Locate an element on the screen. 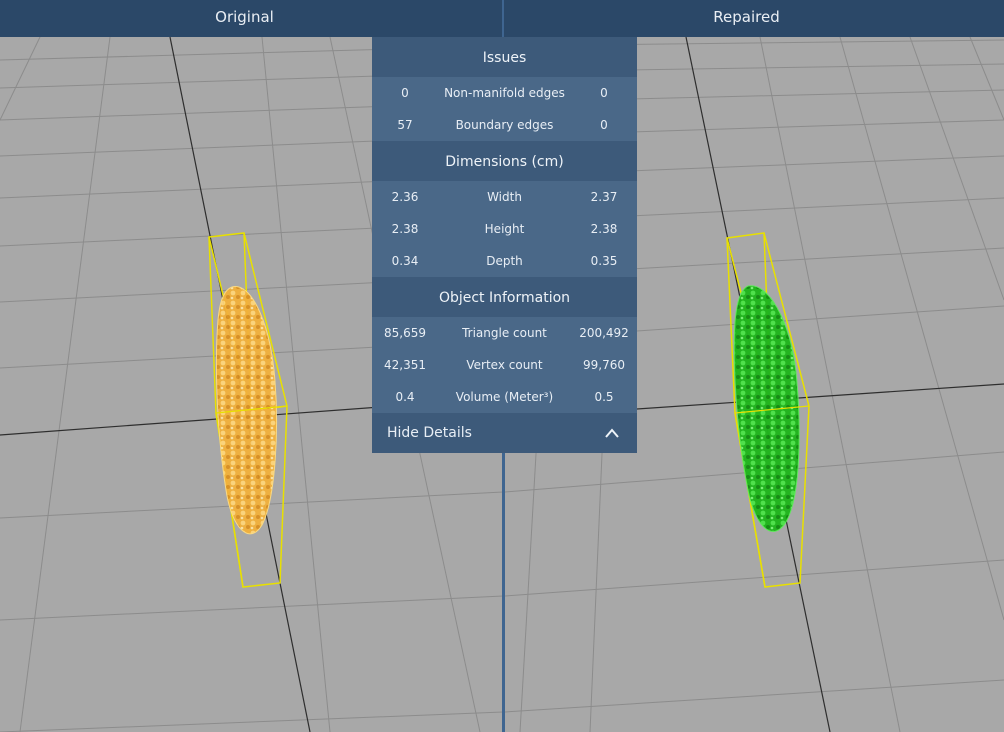 This screenshot has height=732, width=1004. row-label: Width is located at coordinates (504, 197).